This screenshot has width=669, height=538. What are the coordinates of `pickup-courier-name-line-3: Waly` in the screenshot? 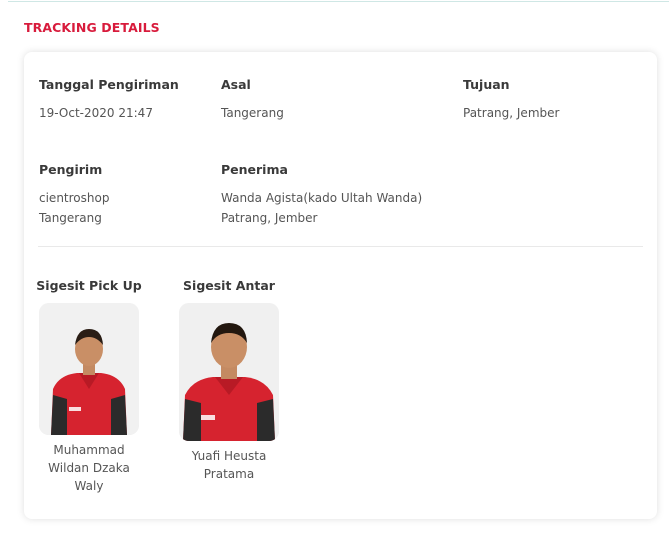 It's located at (89, 486).